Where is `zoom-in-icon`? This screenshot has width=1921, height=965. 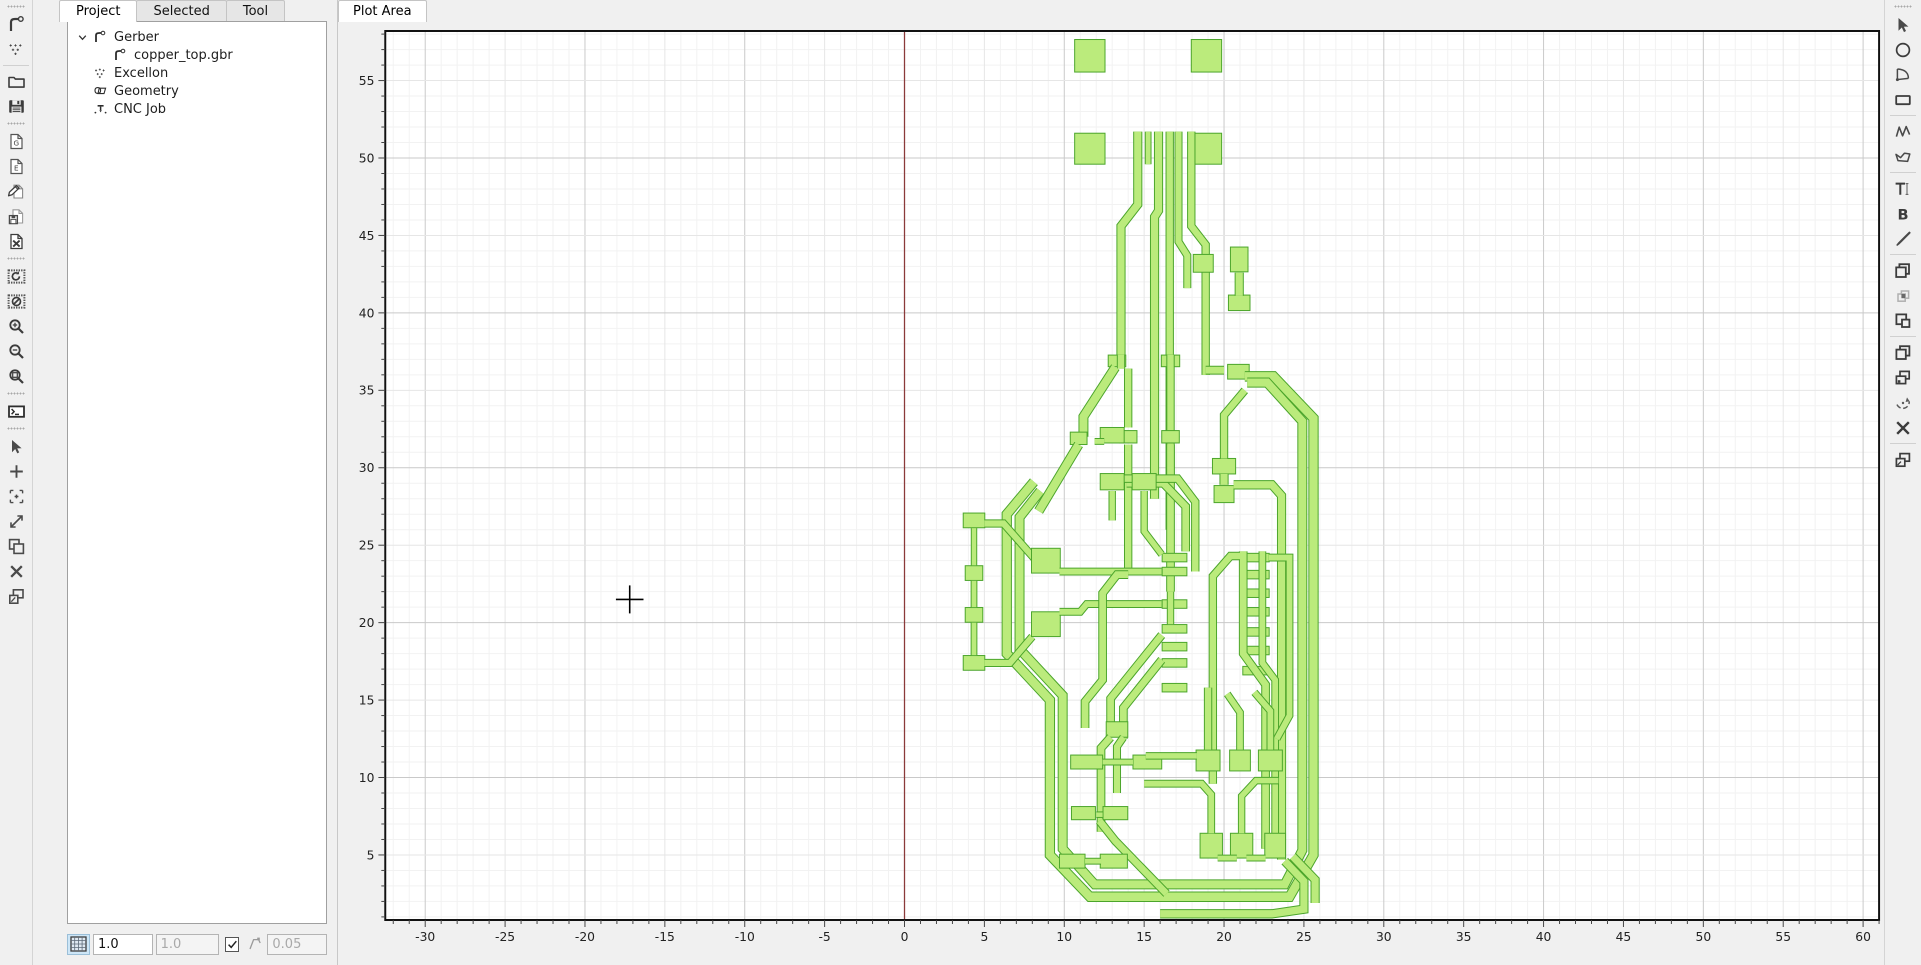 zoom-in-icon is located at coordinates (16, 326).